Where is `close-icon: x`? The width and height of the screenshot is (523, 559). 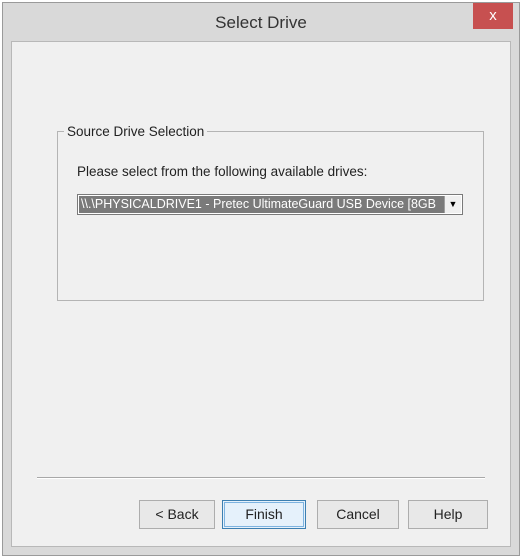 close-icon: x is located at coordinates (493, 15).